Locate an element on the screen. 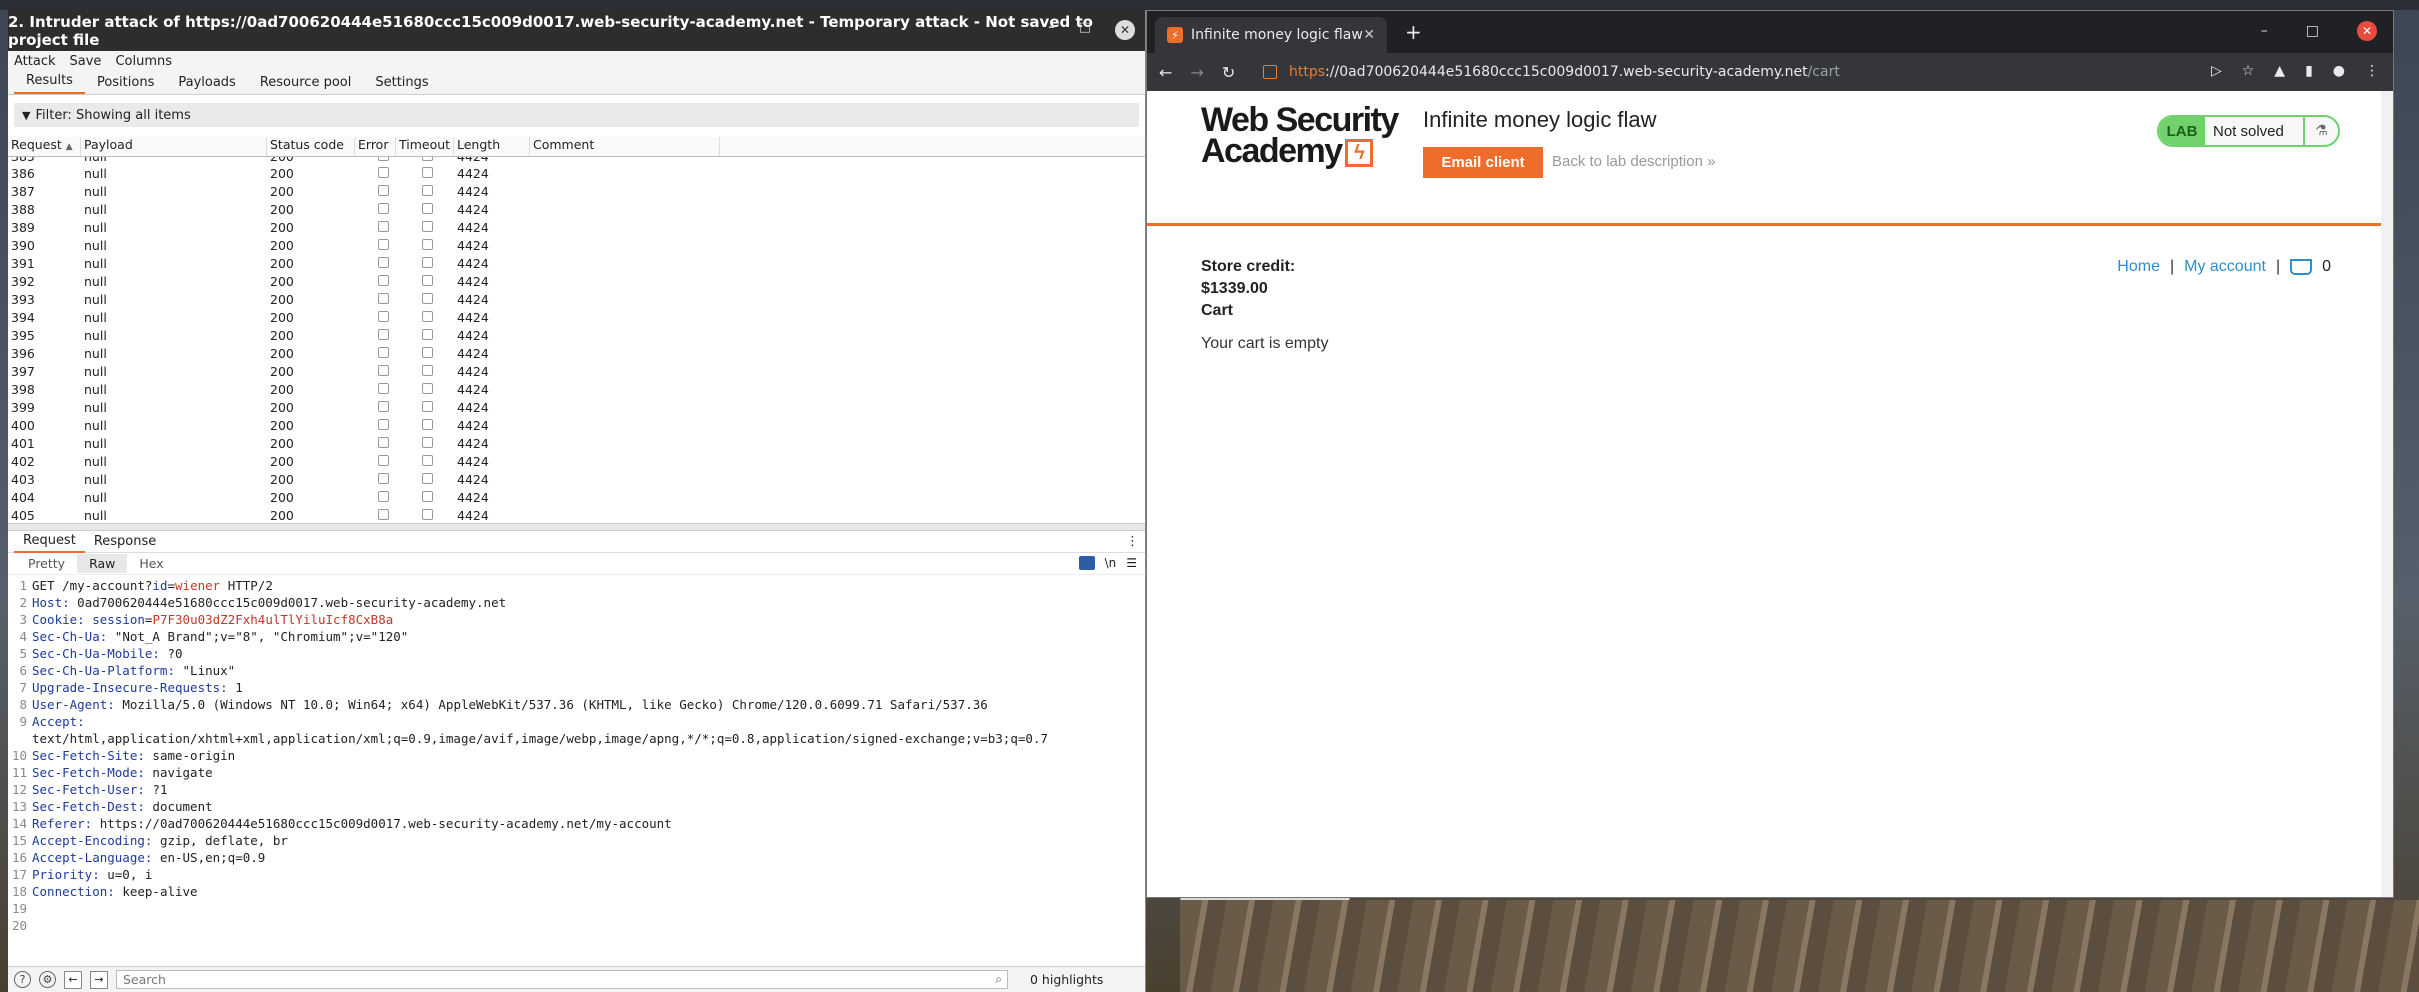 This screenshot has width=2419, height=992. back-icon: ← is located at coordinates (1165, 72).